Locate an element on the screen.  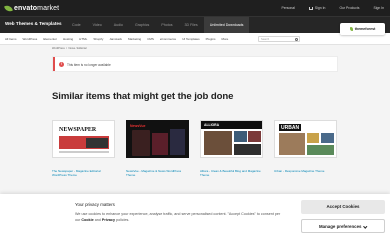
category-video: Video is located at coordinates (97, 25).